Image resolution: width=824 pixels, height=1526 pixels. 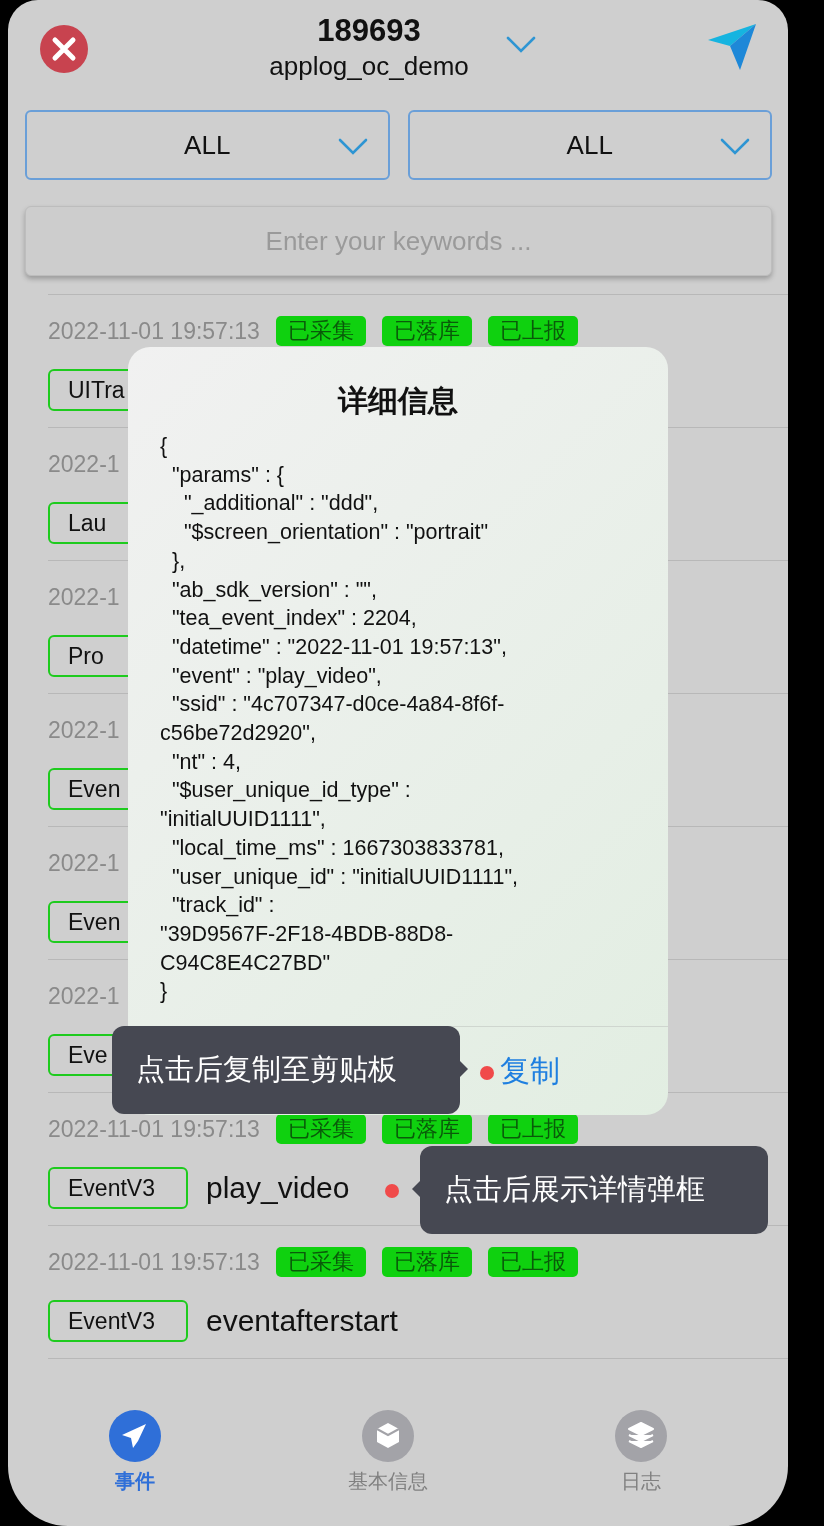 I want to click on dialog-title: 详细信息, so click(x=397, y=401).